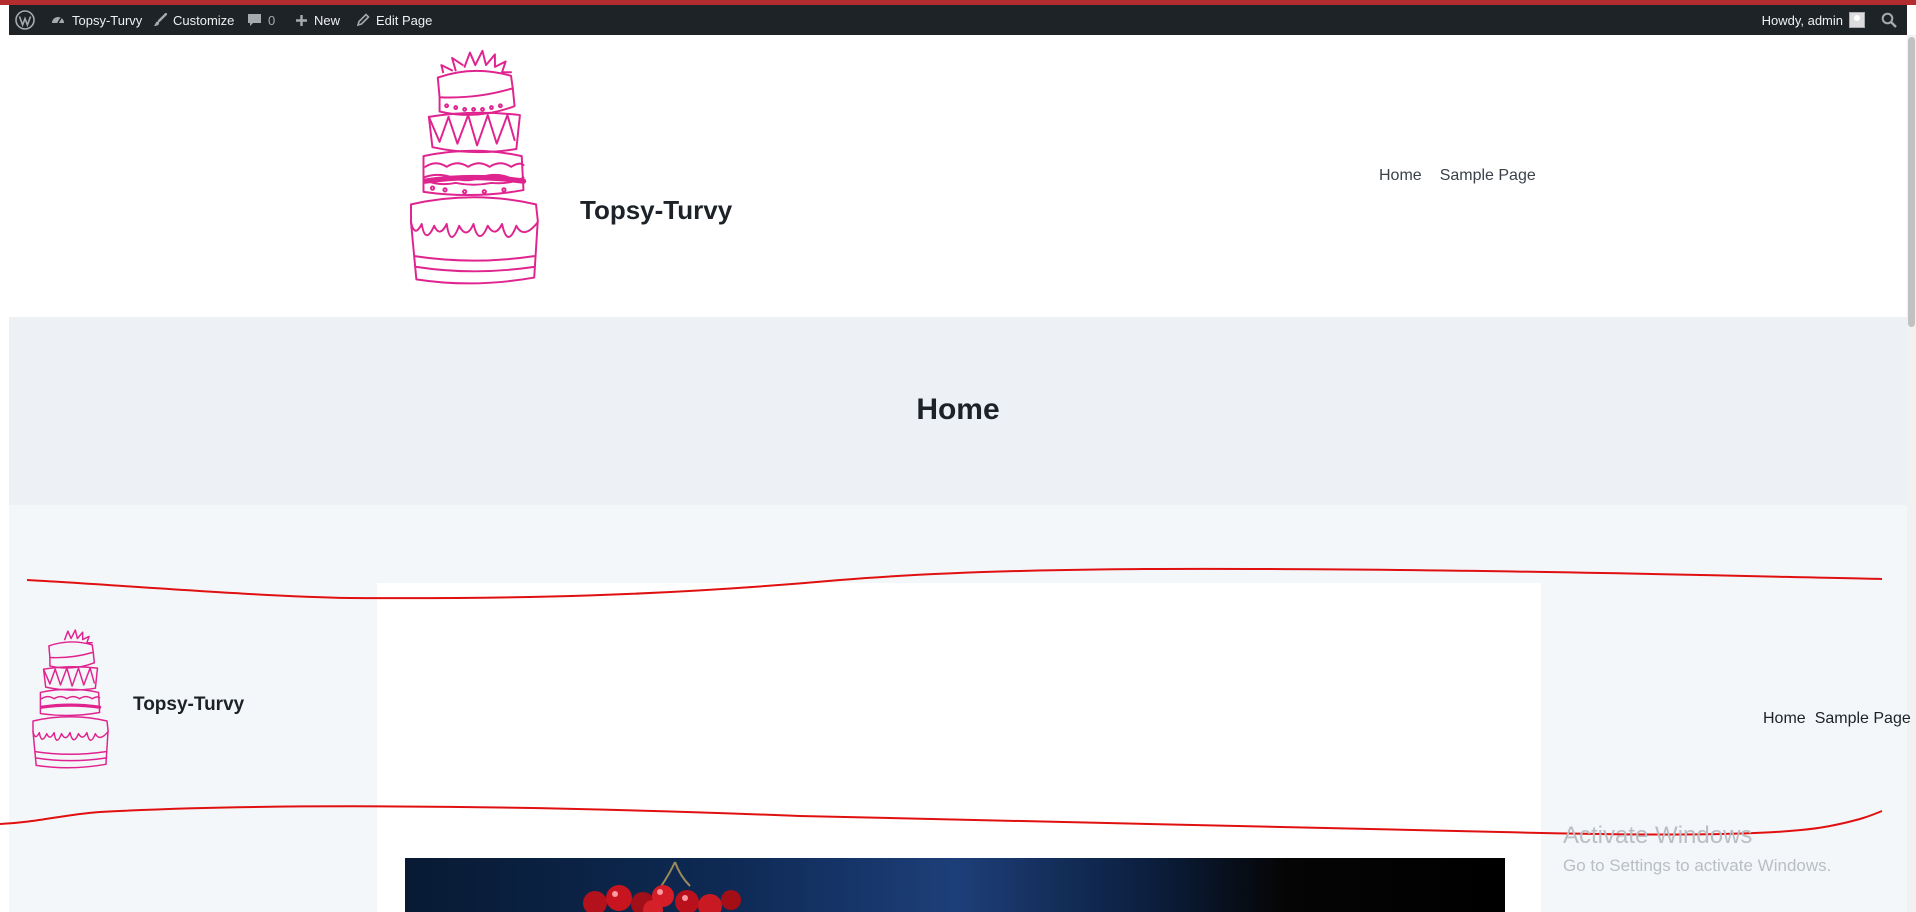 The width and height of the screenshot is (1916, 912). What do you see at coordinates (254, 20) in the screenshot?
I see `comment-icon` at bounding box center [254, 20].